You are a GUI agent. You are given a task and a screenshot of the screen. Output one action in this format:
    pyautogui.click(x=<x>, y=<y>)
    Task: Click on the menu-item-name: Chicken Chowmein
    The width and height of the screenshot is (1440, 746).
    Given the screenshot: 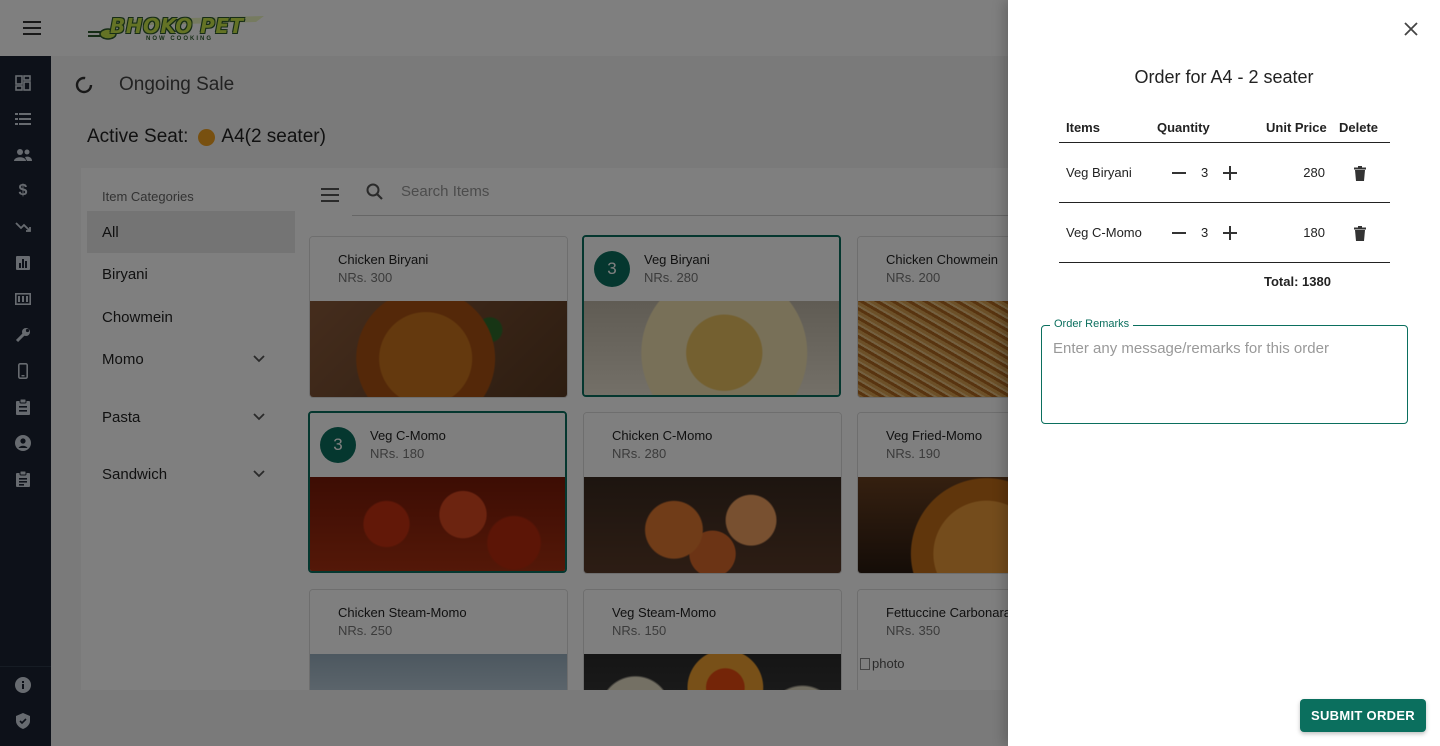 What is the action you would take?
    pyautogui.click(x=942, y=259)
    